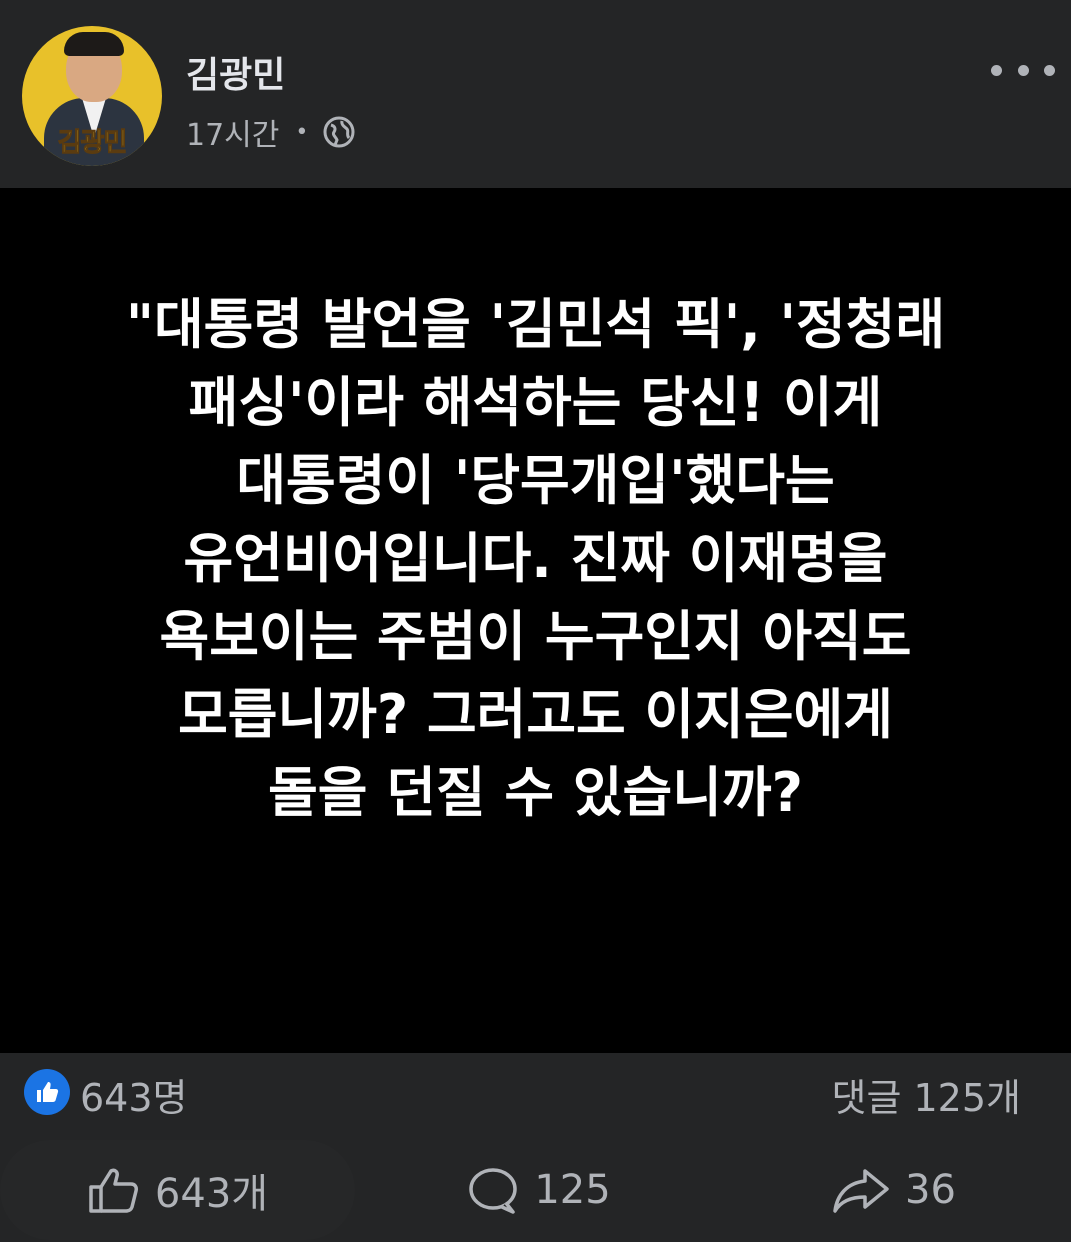 The image size is (1071, 1242). What do you see at coordinates (232, 132) in the screenshot?
I see `post-time: 17시간` at bounding box center [232, 132].